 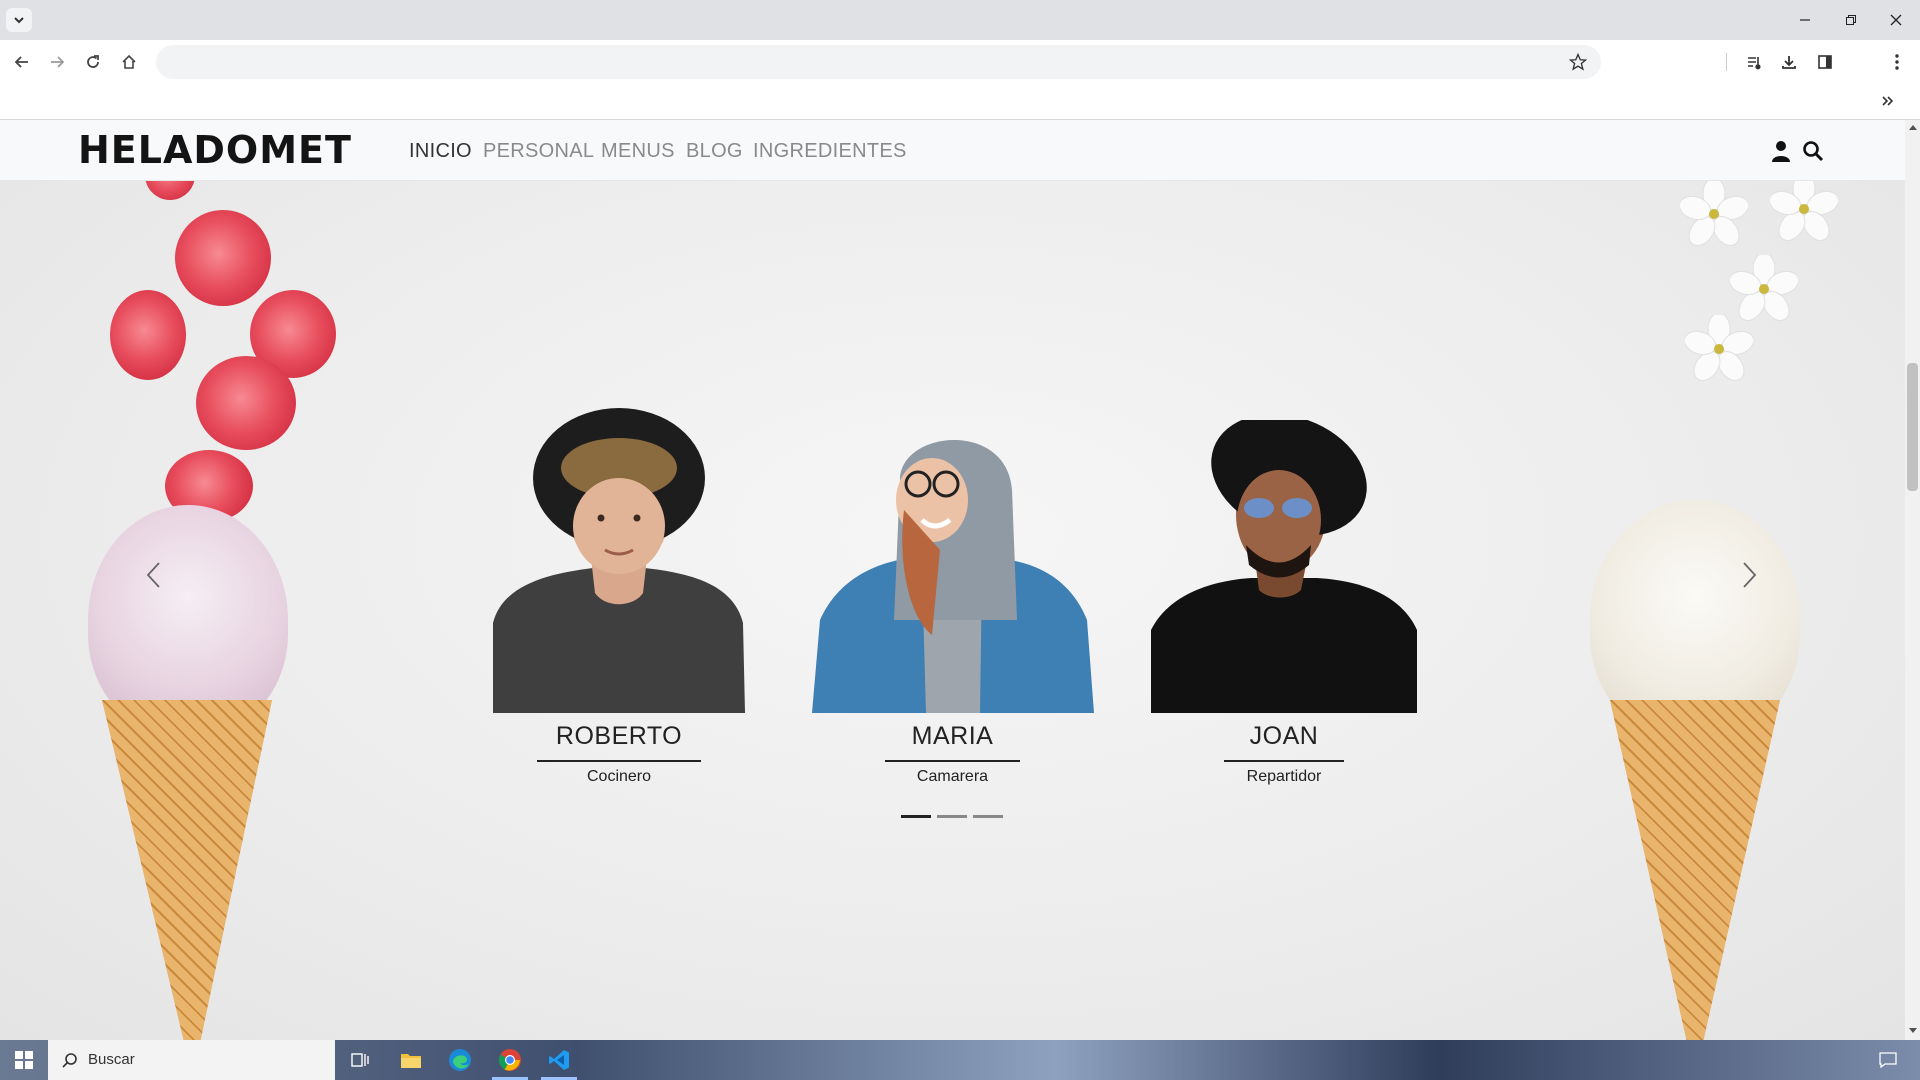 I want to click on notification-icon, so click(x=1888, y=1060).